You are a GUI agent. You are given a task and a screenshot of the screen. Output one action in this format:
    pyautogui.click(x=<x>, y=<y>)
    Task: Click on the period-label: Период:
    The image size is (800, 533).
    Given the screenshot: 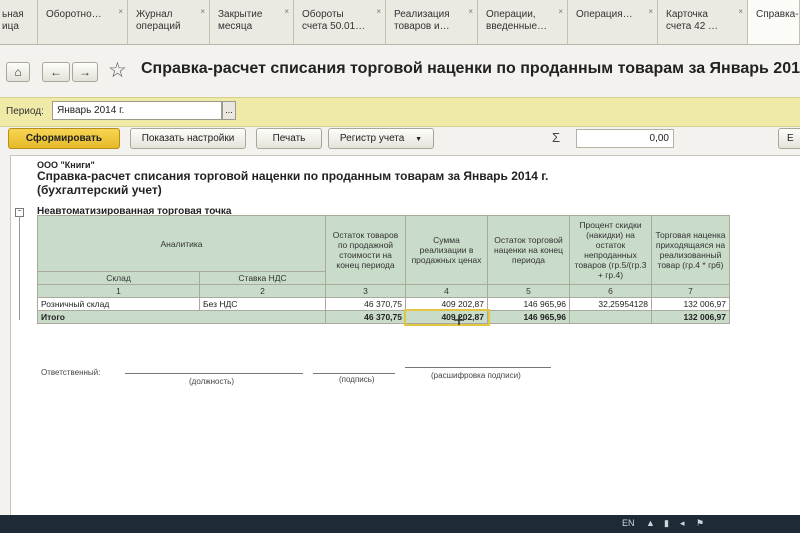 What is the action you would take?
    pyautogui.click(x=25, y=111)
    